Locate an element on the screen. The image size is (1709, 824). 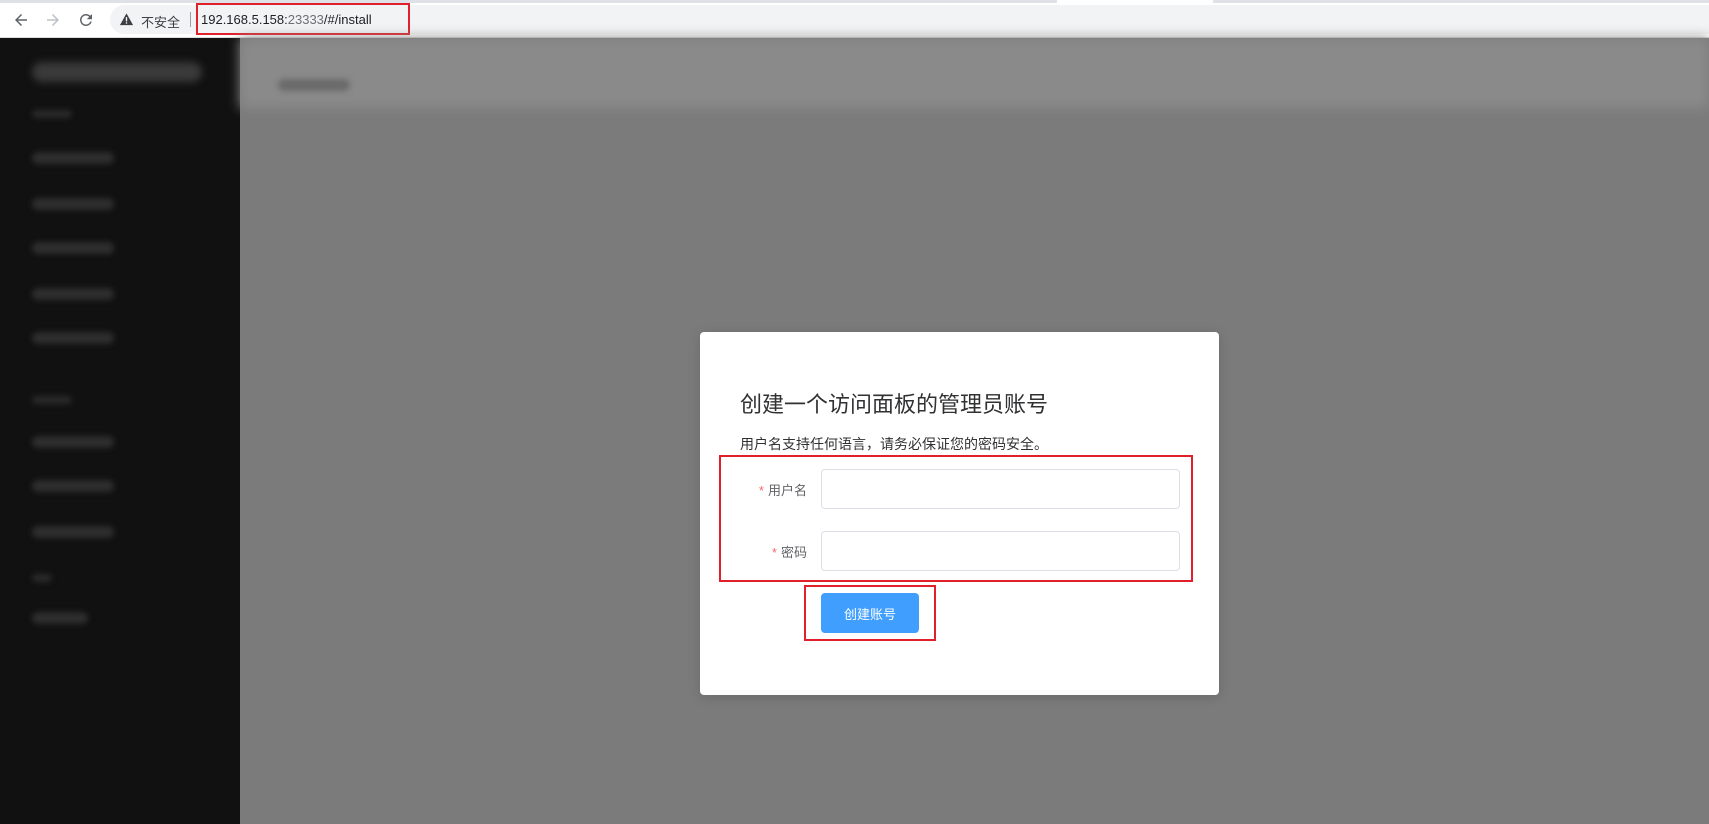
divider is located at coordinates (190, 19).